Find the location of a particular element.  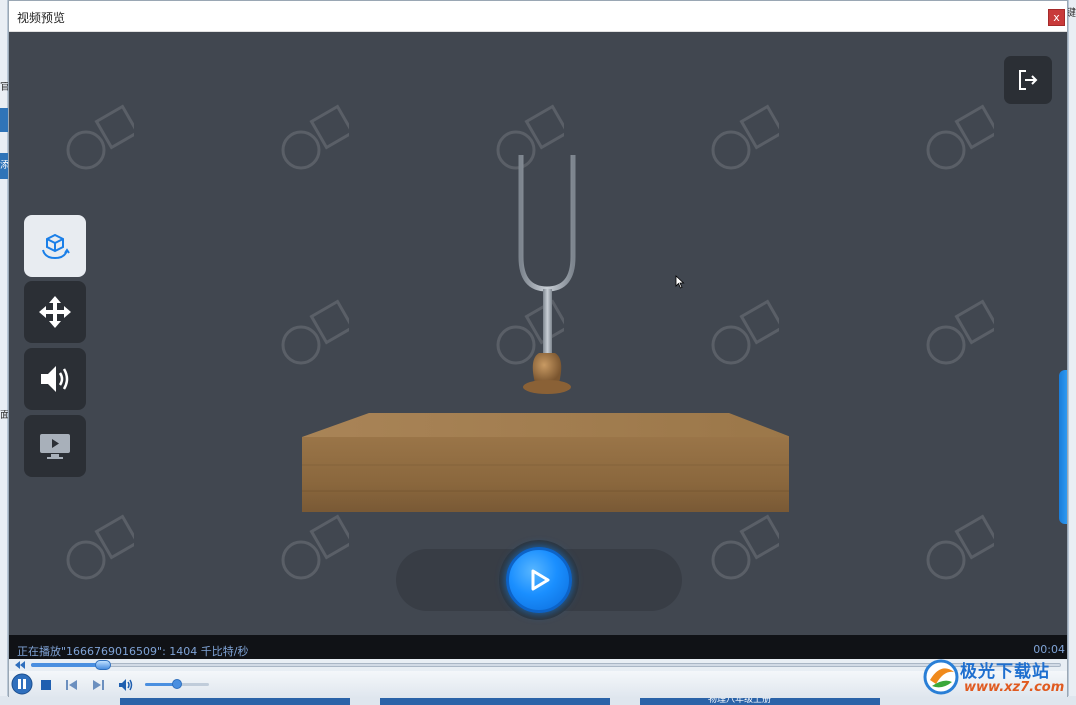

background-text: 添 is located at coordinates (4, 165).